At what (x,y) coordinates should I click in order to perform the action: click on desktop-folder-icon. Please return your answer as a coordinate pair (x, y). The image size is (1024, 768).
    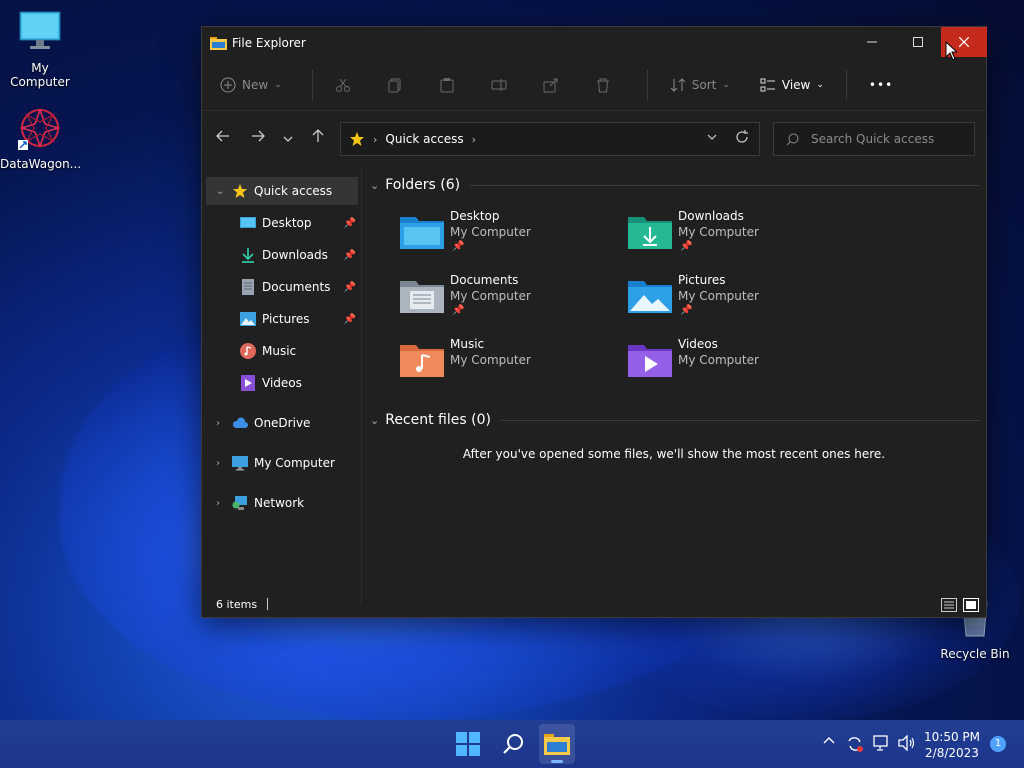
    Looking at the image, I should click on (422, 233).